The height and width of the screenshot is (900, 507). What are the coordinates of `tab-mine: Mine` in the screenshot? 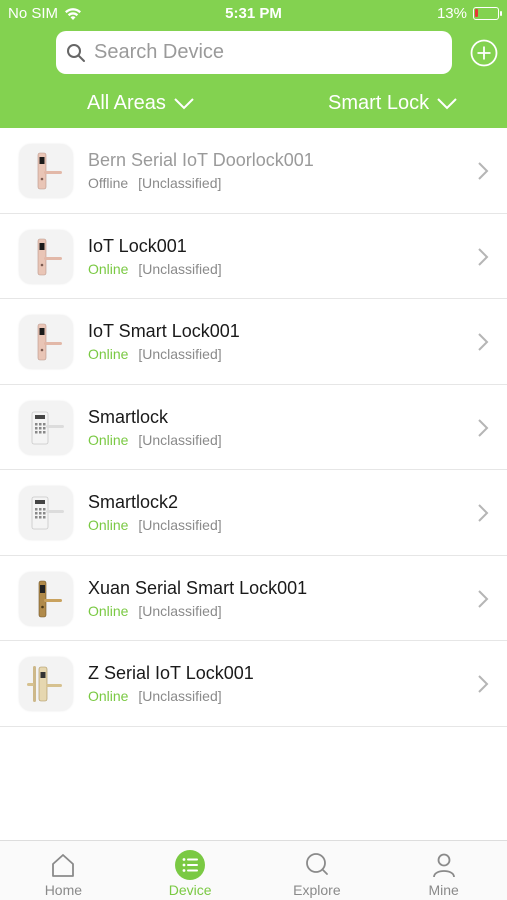 It's located at (443, 870).